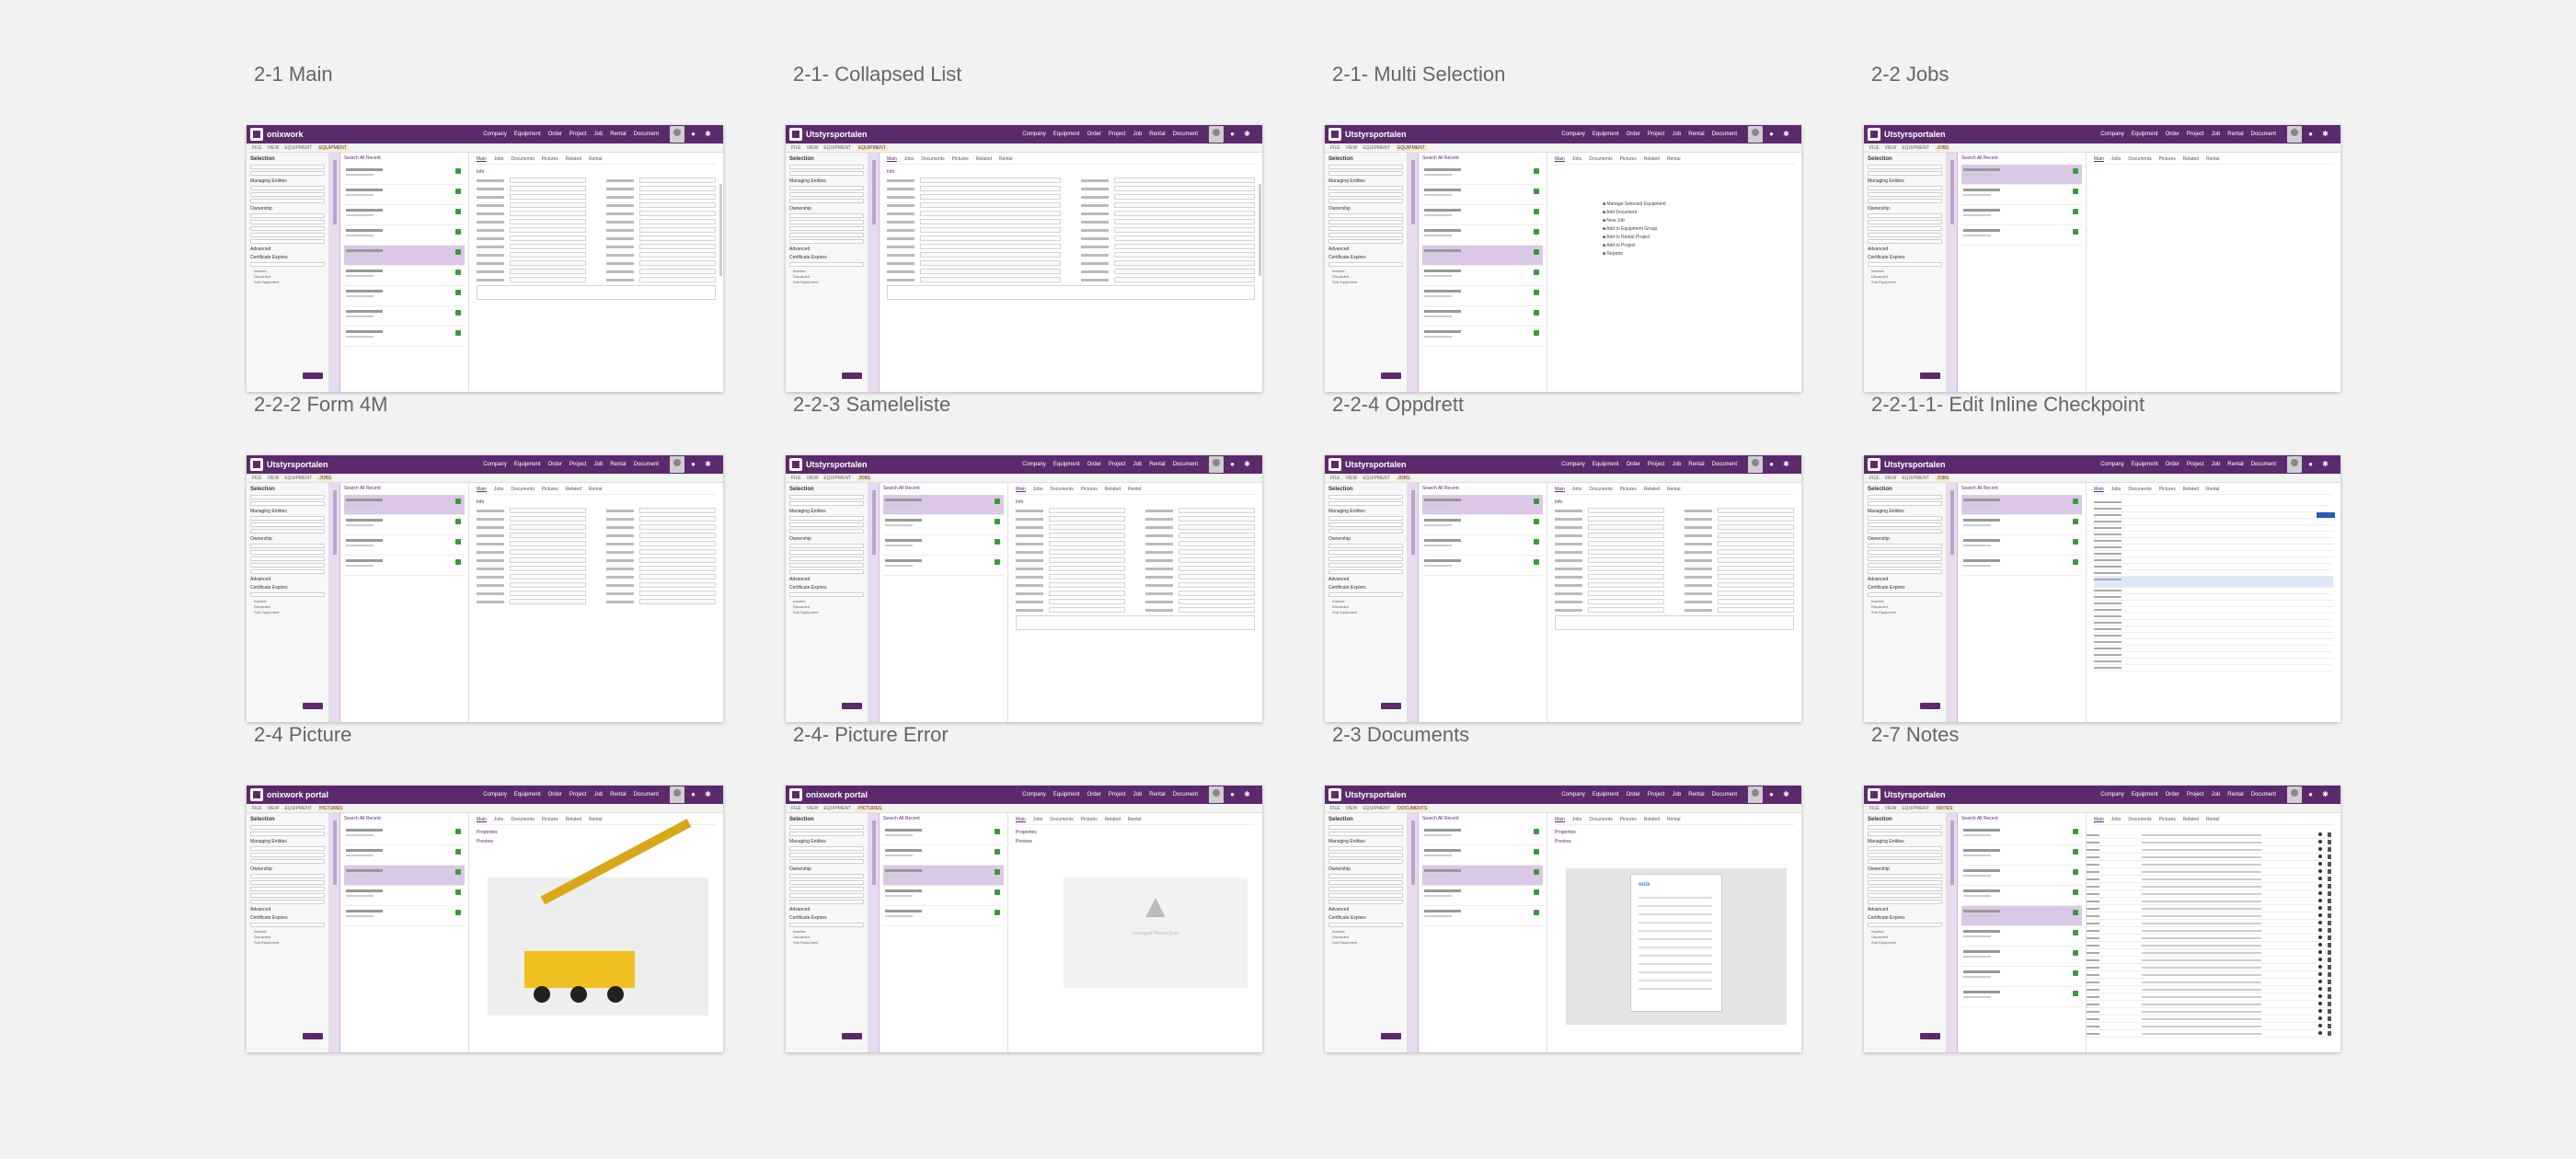  Describe the element at coordinates (325, 478) in the screenshot. I see `menu-item-active: JOBS` at that location.